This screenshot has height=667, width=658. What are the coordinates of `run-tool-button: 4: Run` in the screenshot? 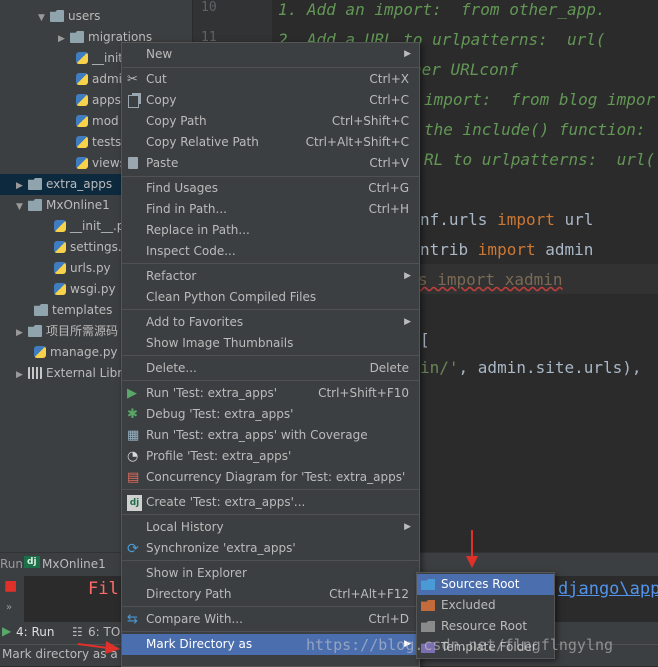 It's located at (35, 632).